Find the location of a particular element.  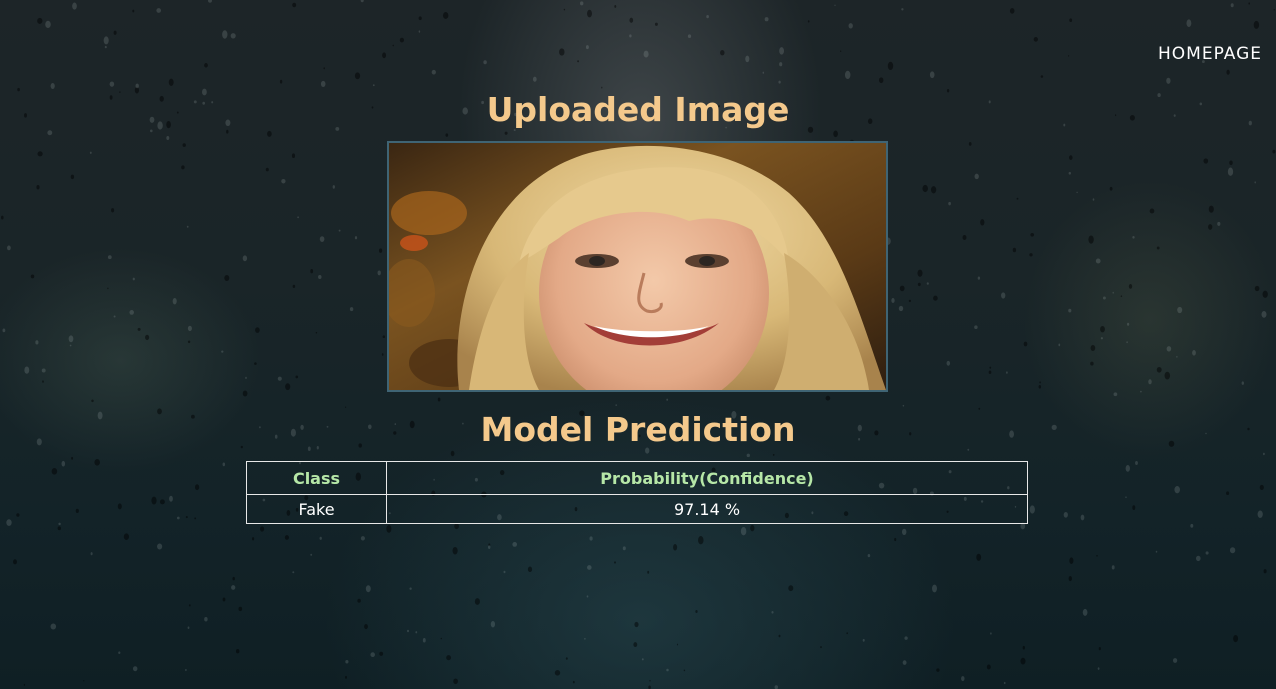

uploaded-image is located at coordinates (637, 266).